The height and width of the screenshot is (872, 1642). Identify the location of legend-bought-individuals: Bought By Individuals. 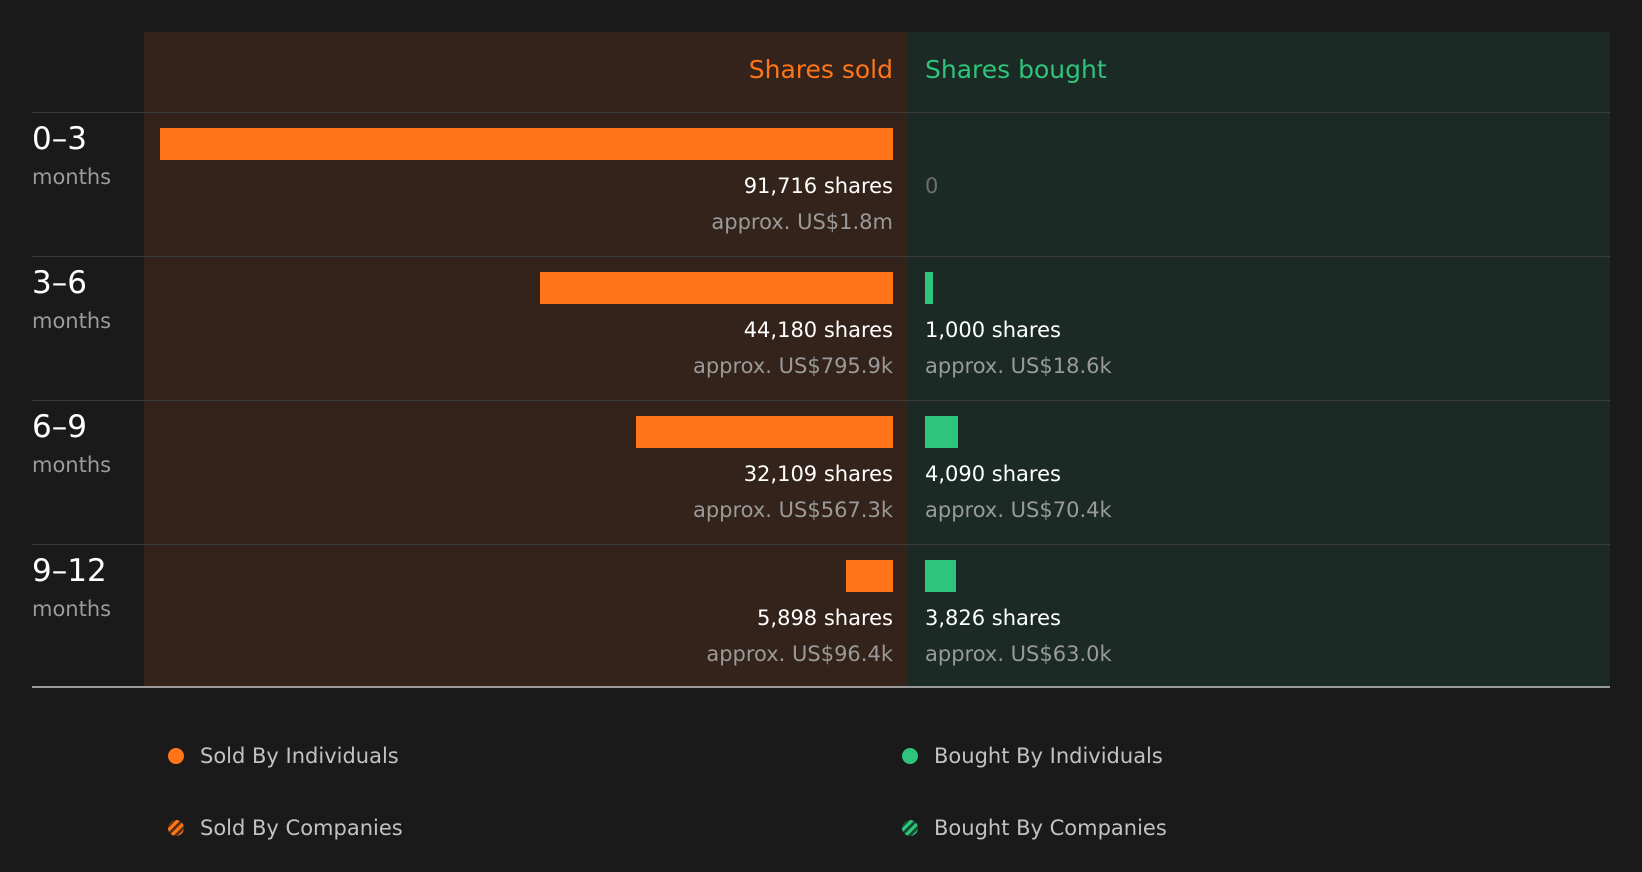
(1032, 756).